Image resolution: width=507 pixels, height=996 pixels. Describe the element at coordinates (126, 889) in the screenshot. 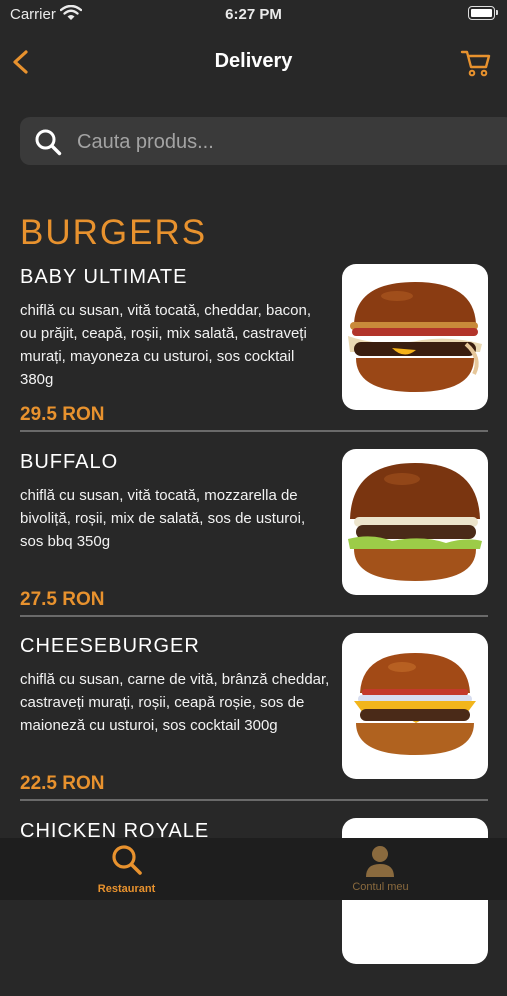

I see `tab-label: Restaurant` at that location.